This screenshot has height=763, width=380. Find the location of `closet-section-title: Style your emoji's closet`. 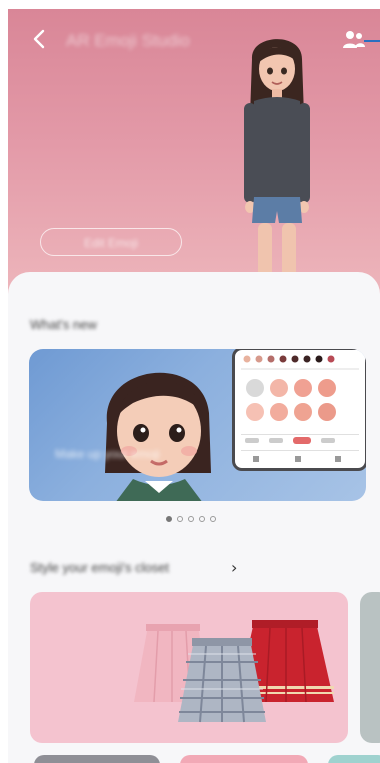

closet-section-title: Style your emoji's closet is located at coordinates (99, 567).